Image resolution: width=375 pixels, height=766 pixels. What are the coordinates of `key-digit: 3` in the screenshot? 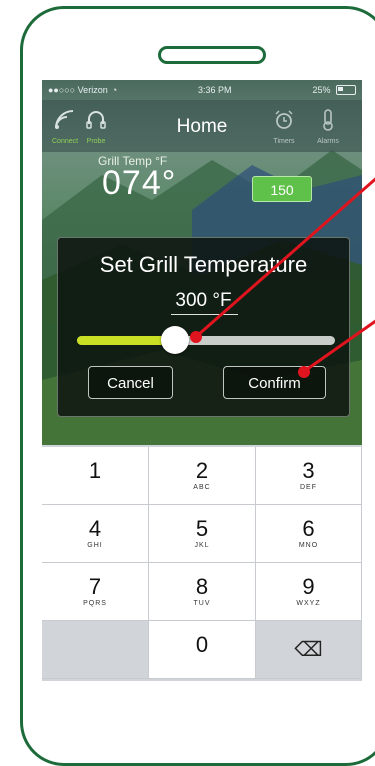 It's located at (308, 470).